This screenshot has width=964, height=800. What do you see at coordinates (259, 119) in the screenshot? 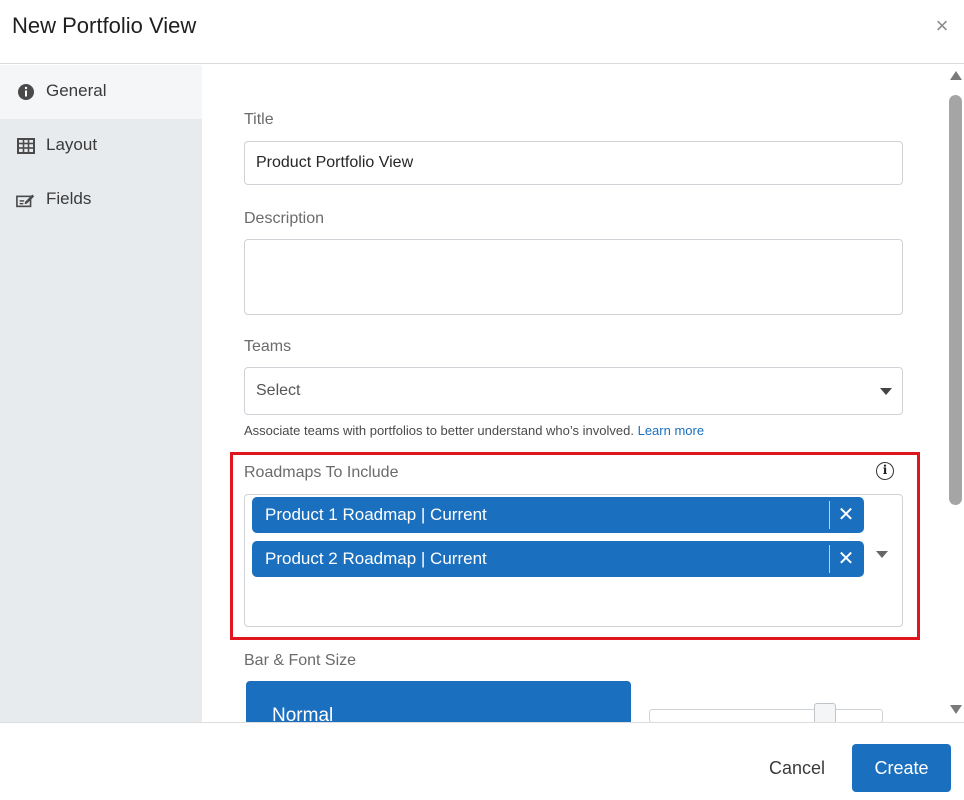
I see `title-label: Title` at bounding box center [259, 119].